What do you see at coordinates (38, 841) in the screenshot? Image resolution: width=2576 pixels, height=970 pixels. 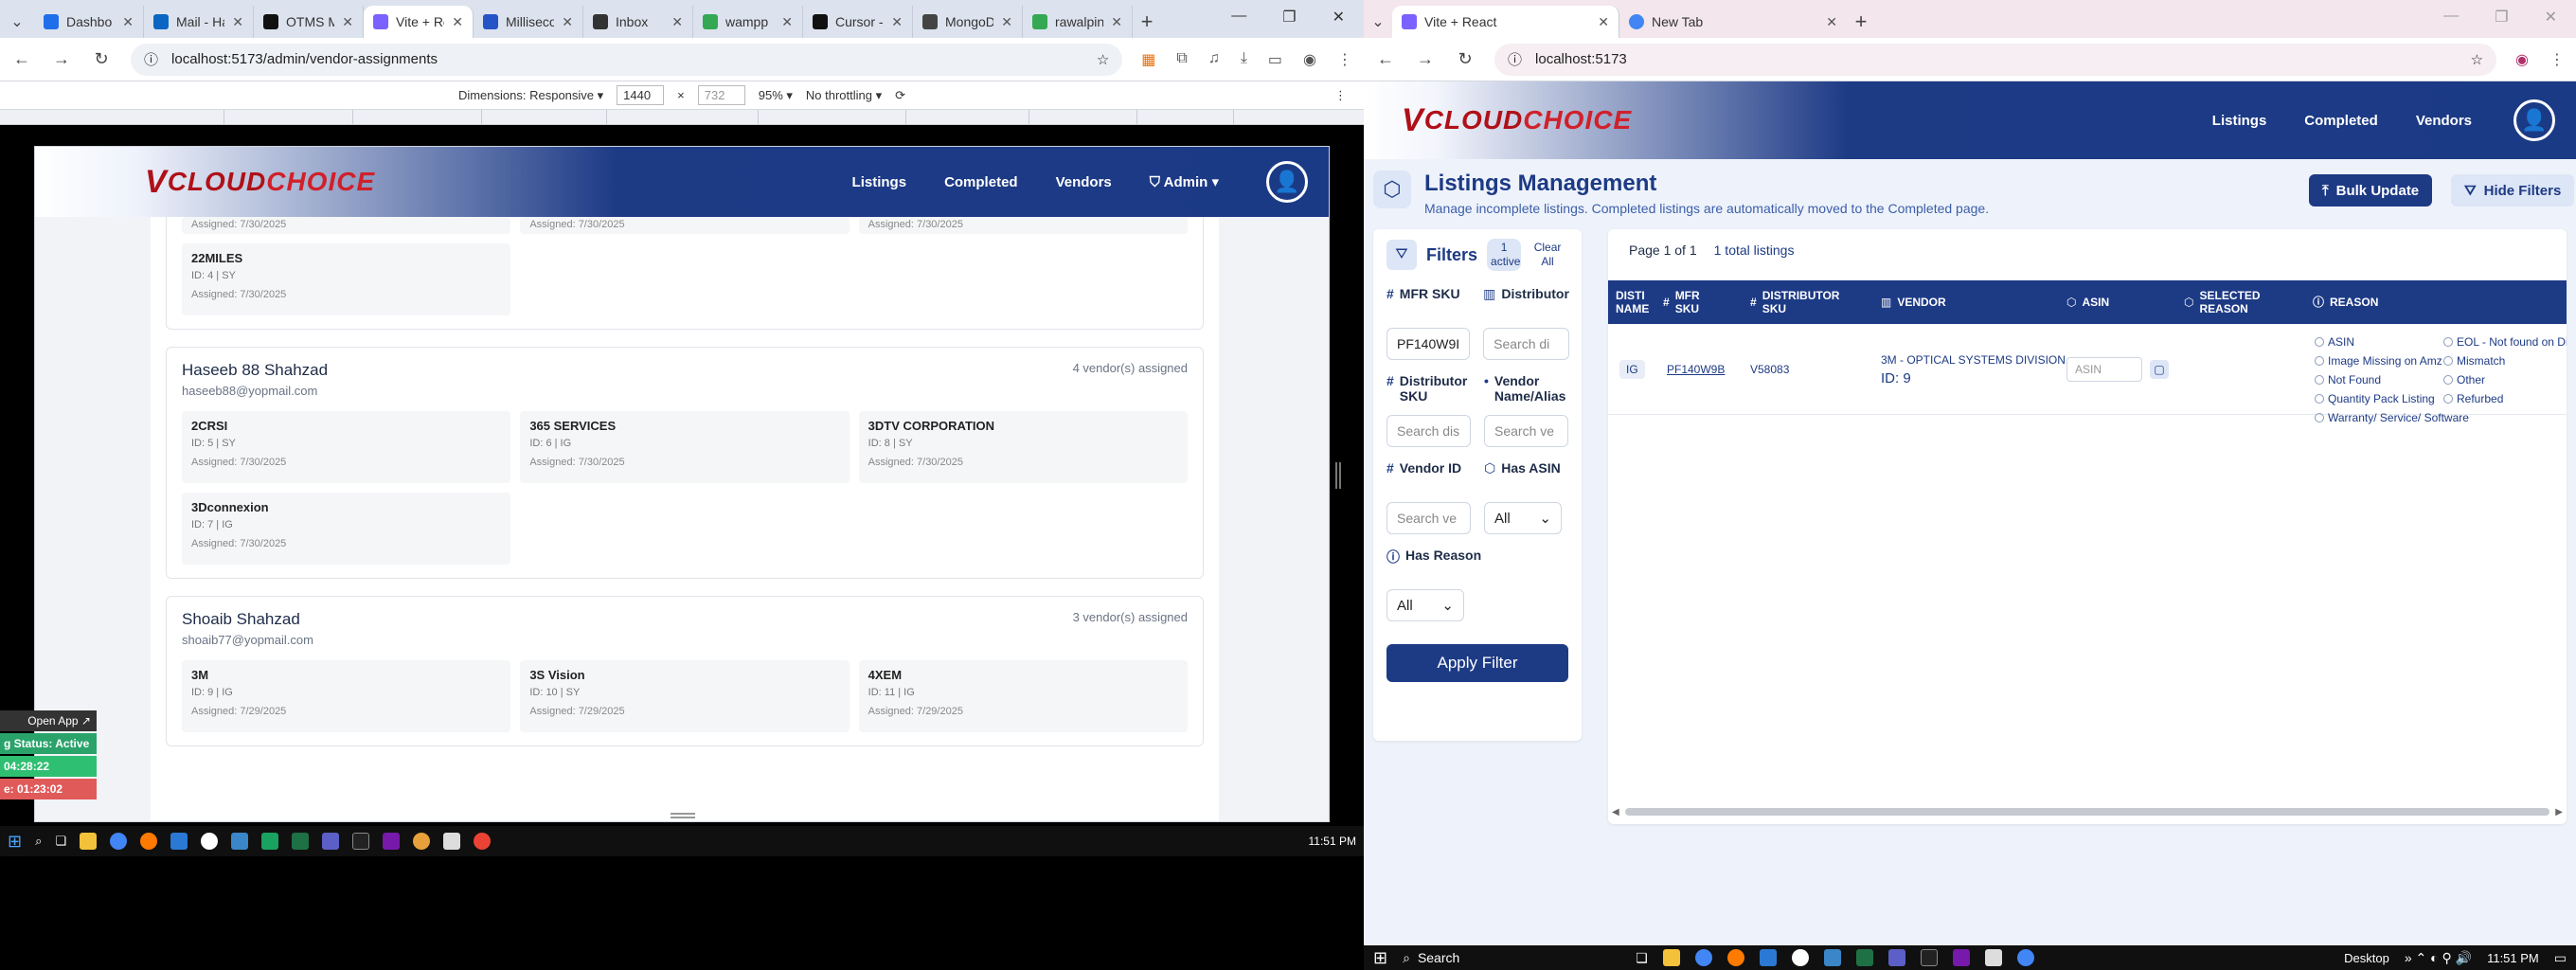 I see `search-icon: ⌕` at bounding box center [38, 841].